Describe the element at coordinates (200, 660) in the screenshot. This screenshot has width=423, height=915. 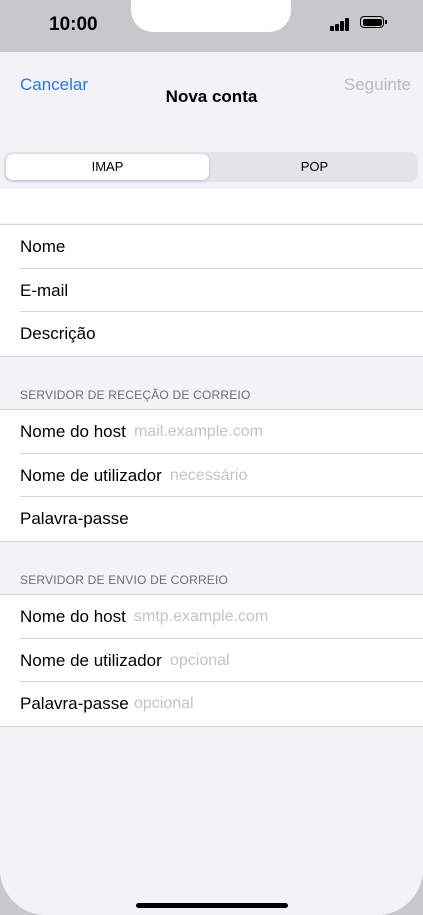
I see `outgoing-user-placeholder: opcional` at that location.